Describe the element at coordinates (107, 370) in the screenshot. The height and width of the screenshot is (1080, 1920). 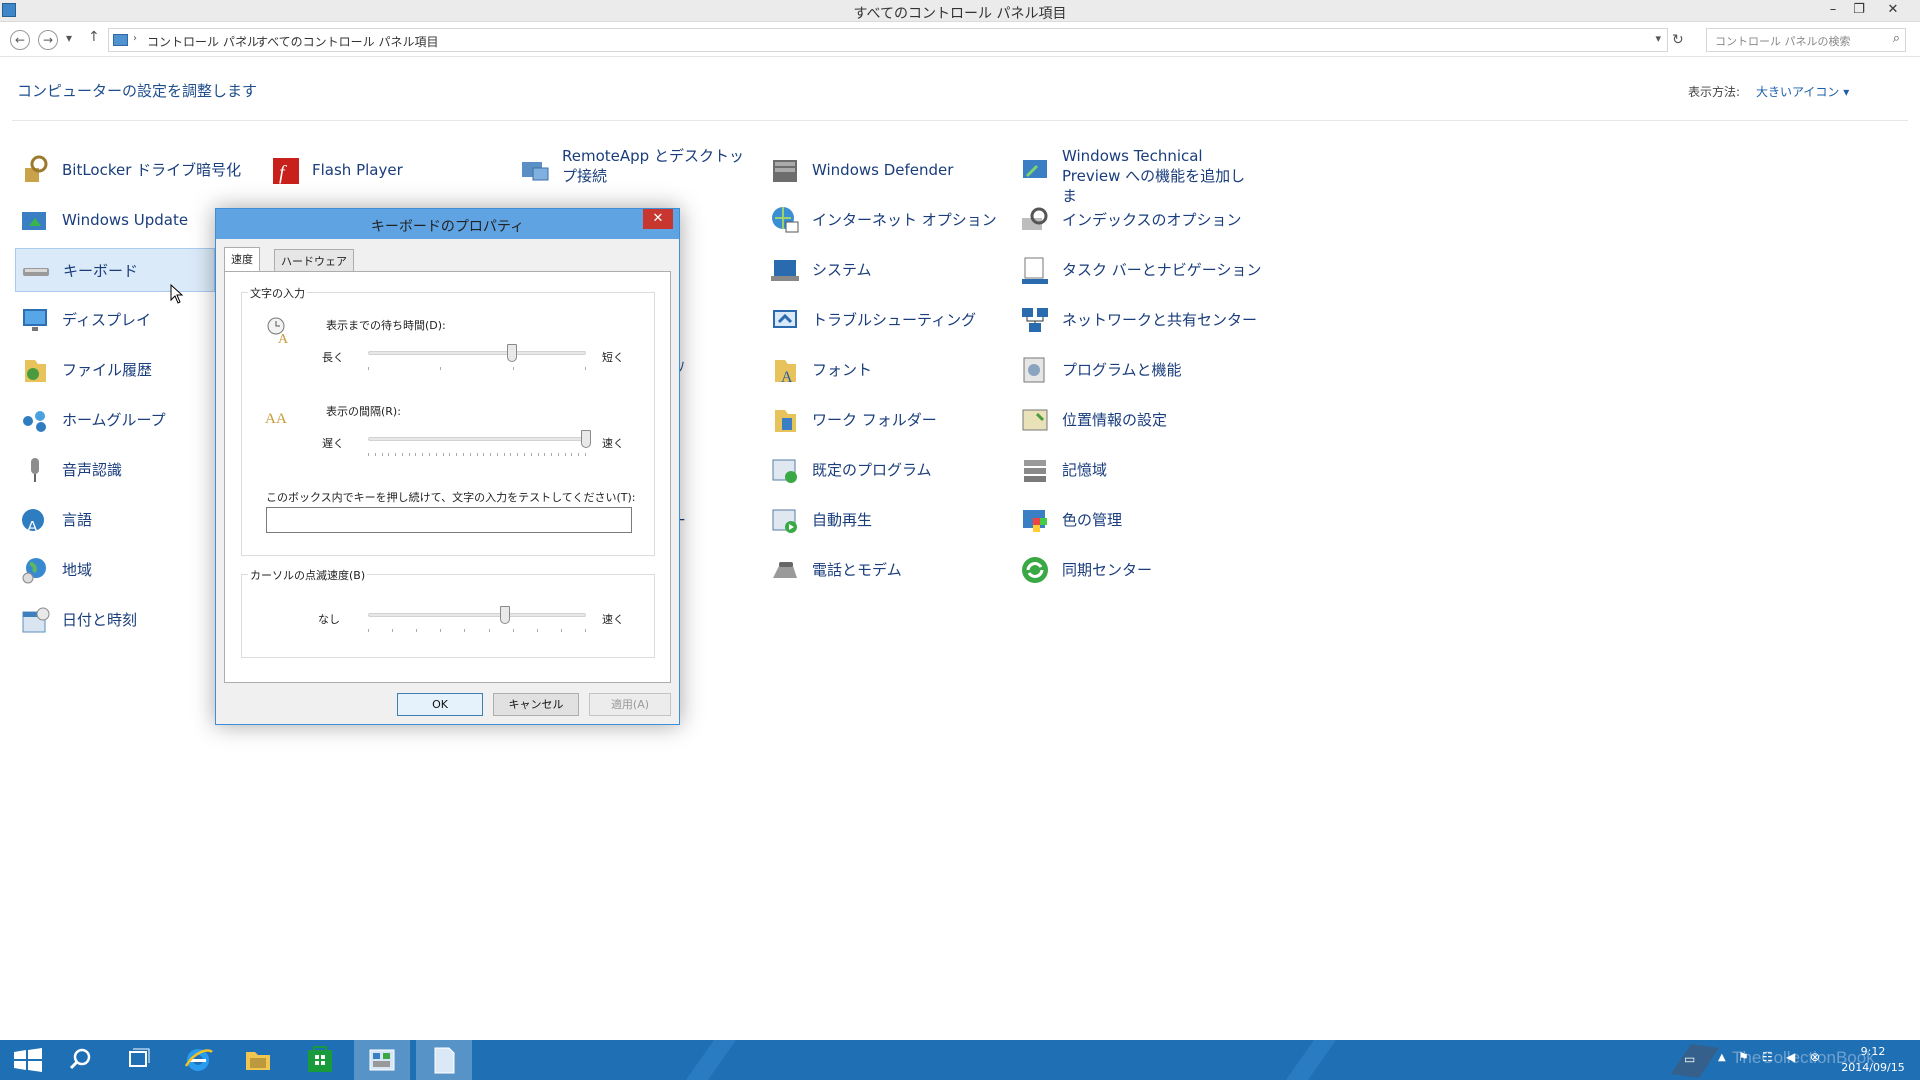
I see `cp-item-label: ファイル履歴` at that location.